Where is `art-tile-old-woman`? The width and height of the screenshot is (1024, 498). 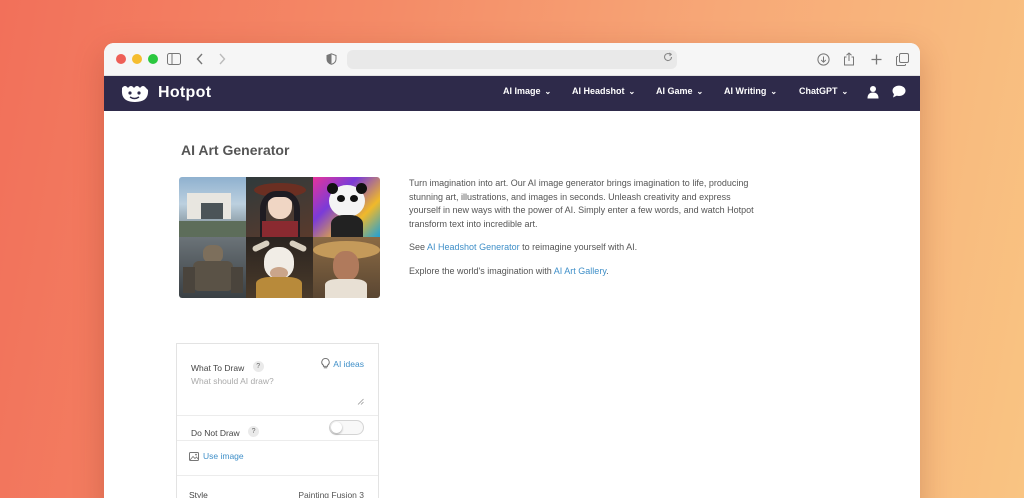 art-tile-old-woman is located at coordinates (346, 267).